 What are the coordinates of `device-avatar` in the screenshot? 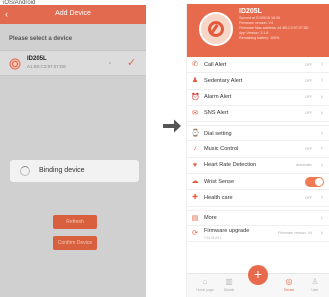 It's located at (216, 29).